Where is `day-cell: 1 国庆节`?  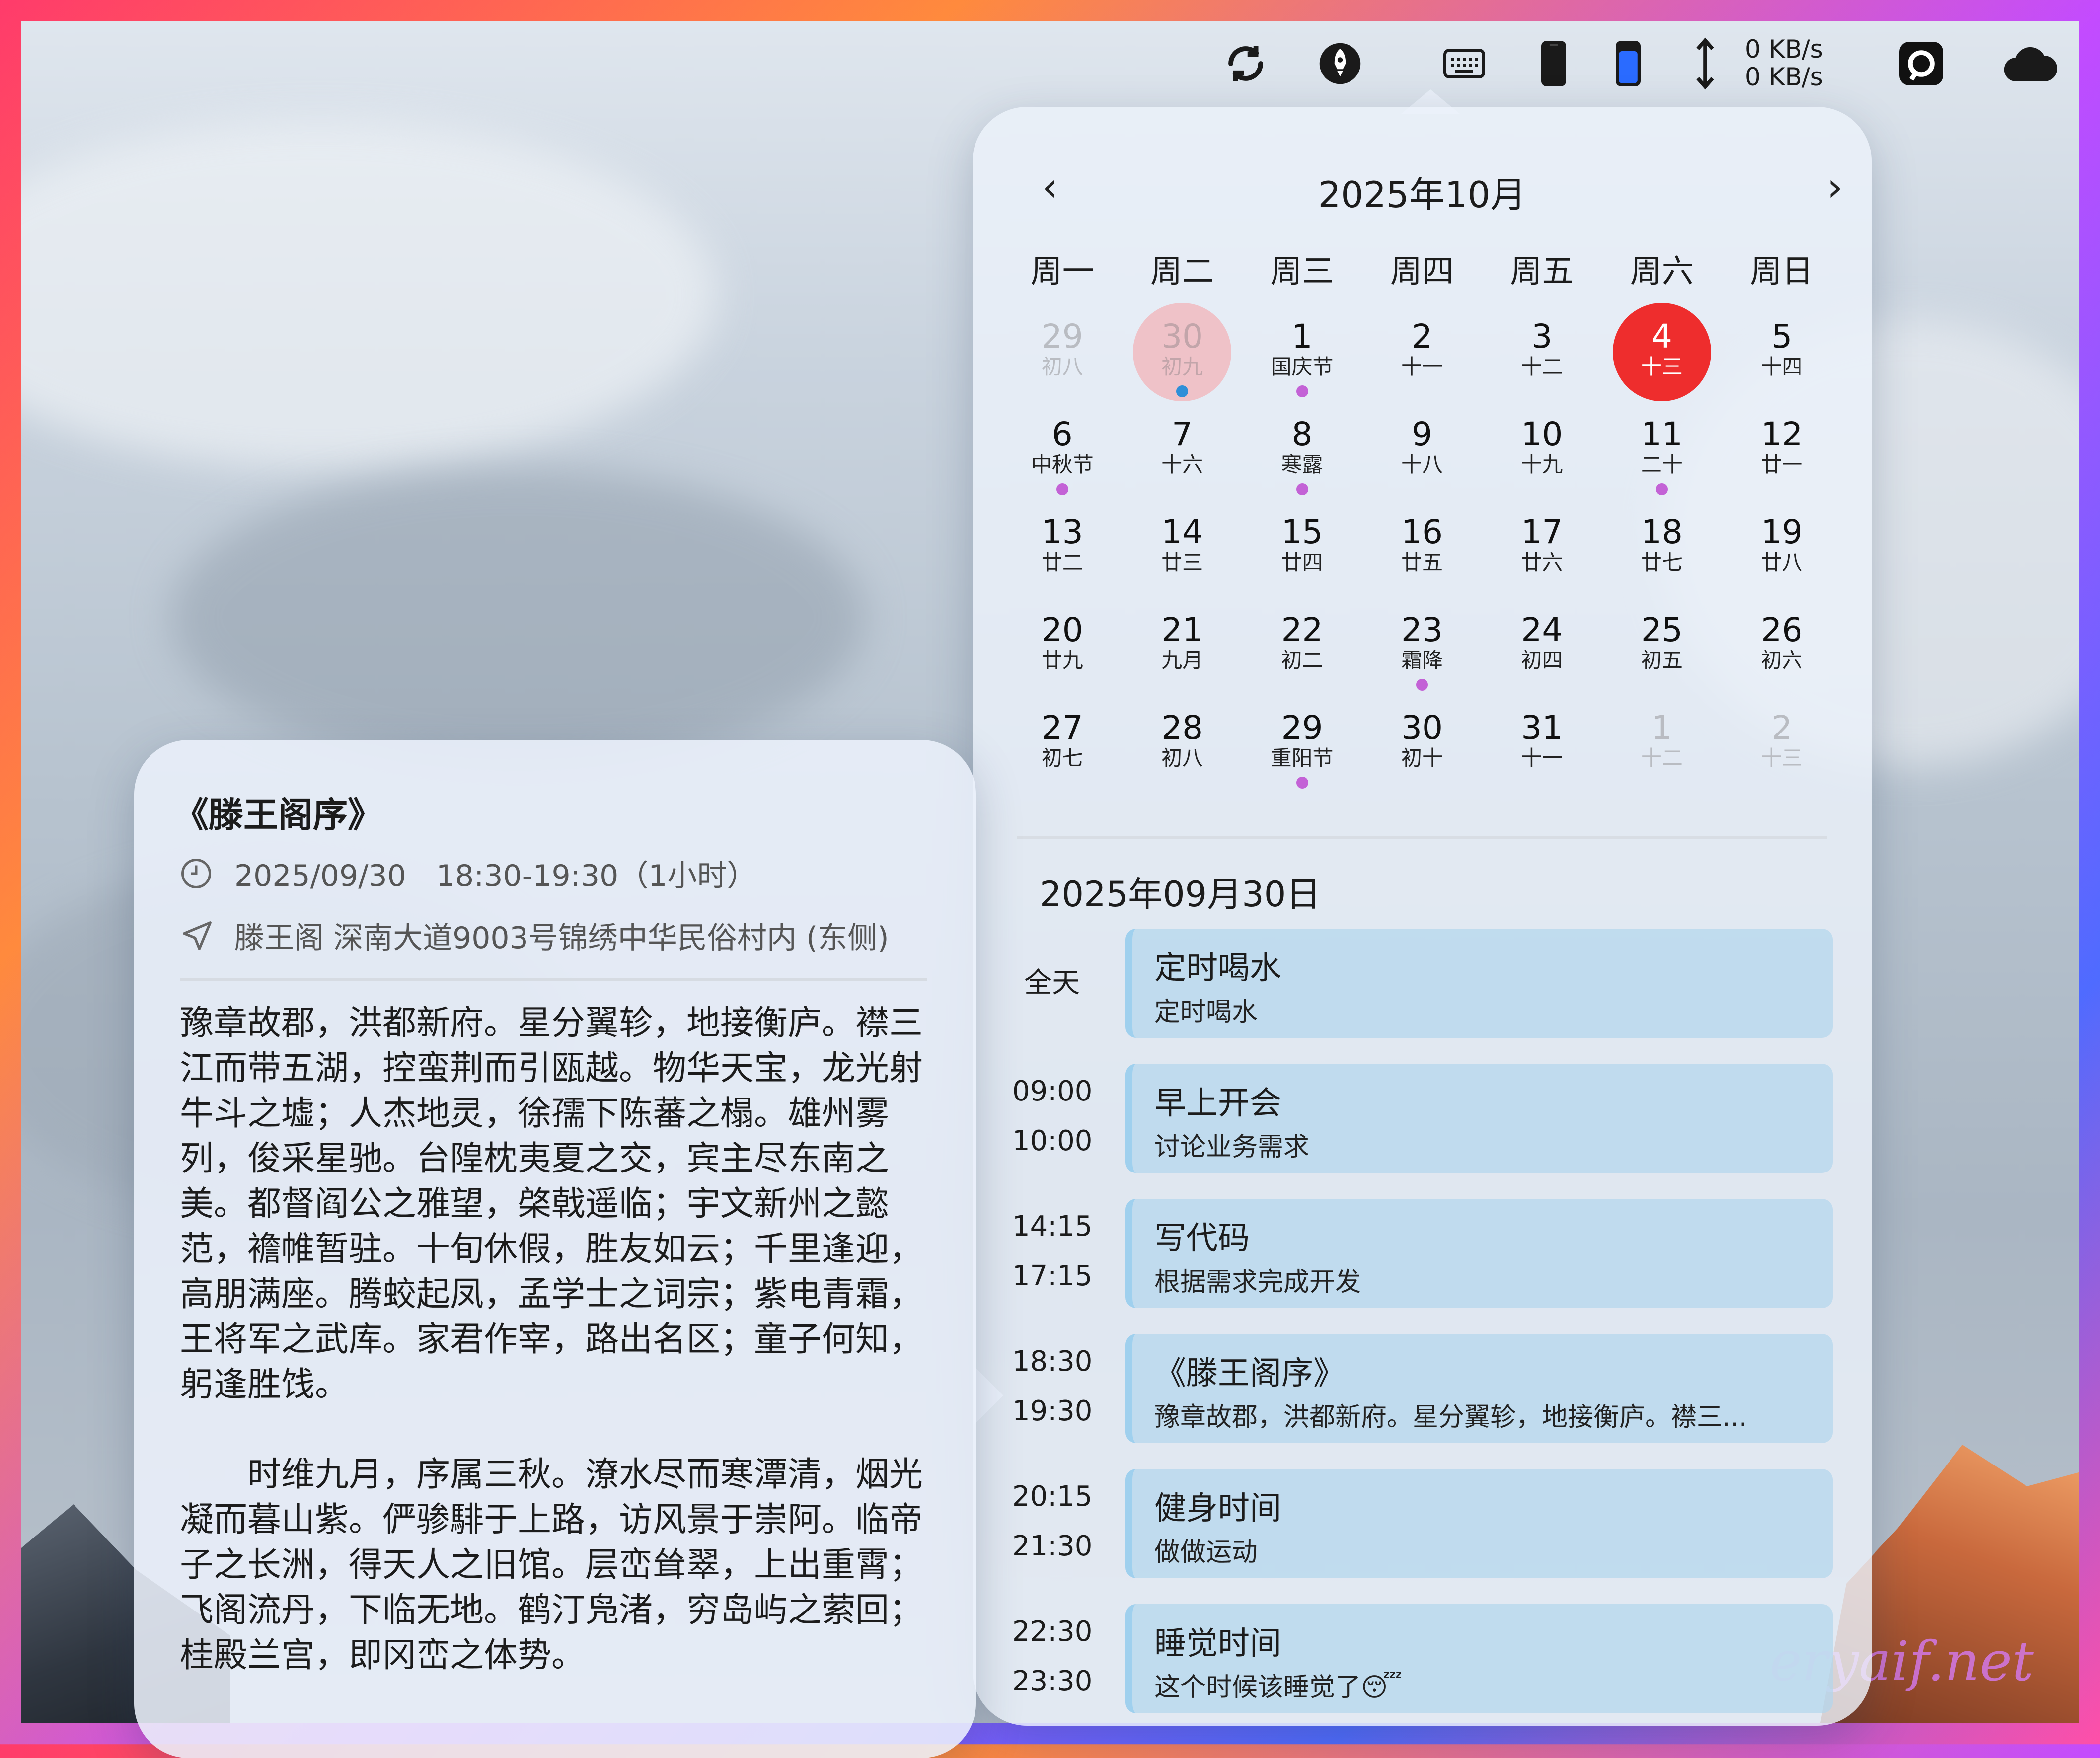
day-cell: 1 国庆节 is located at coordinates (1302, 352).